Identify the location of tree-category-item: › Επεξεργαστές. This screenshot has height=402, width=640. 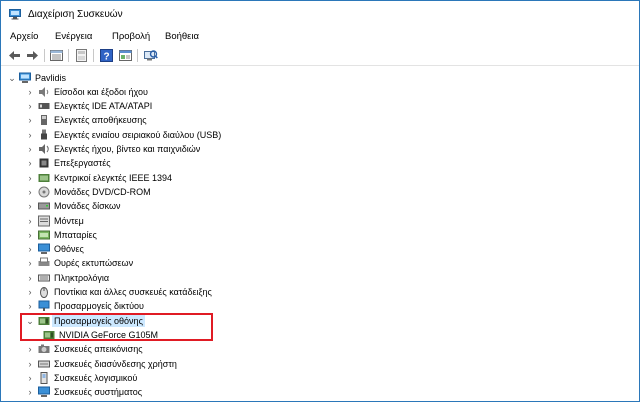
(301, 163).